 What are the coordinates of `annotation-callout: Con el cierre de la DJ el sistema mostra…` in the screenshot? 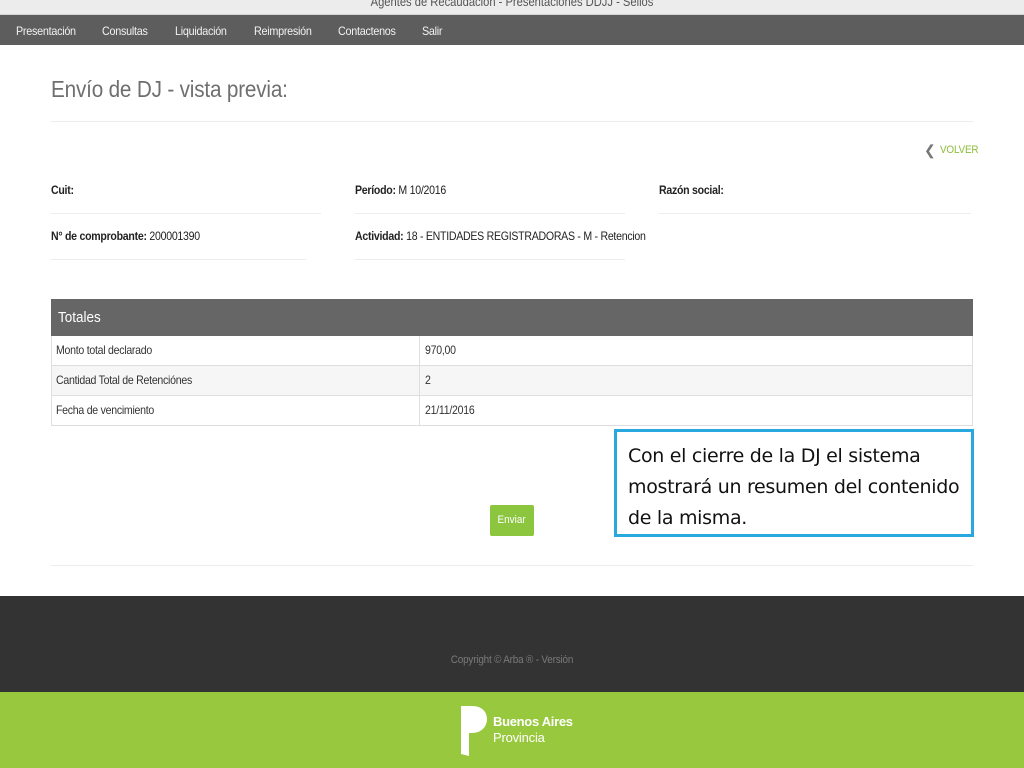 It's located at (794, 483).